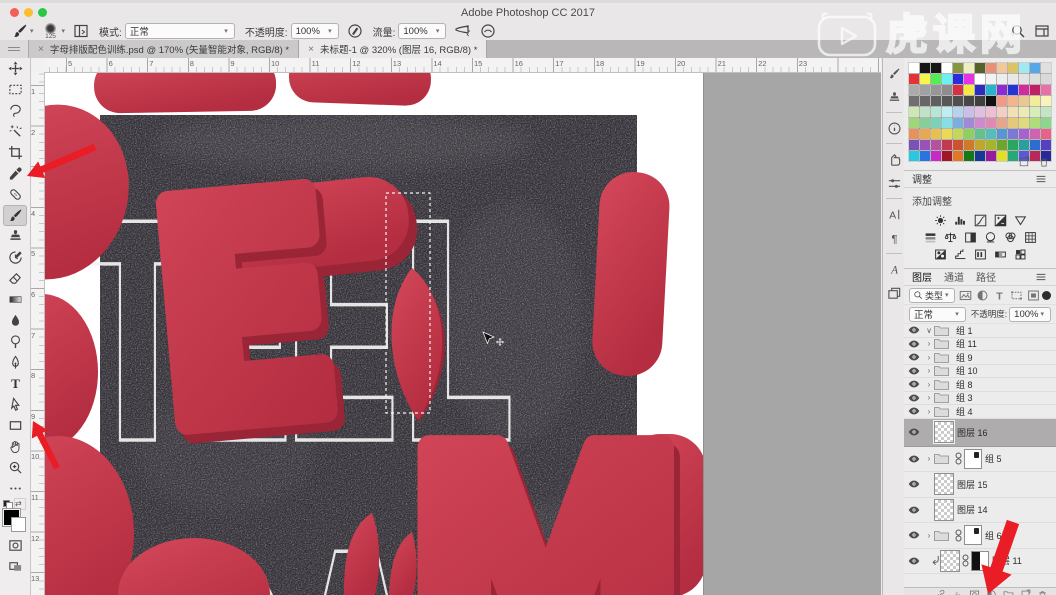 The height and width of the screenshot is (595, 1056). Describe the element at coordinates (15, 278) in the screenshot. I see `eraser-tool` at that location.